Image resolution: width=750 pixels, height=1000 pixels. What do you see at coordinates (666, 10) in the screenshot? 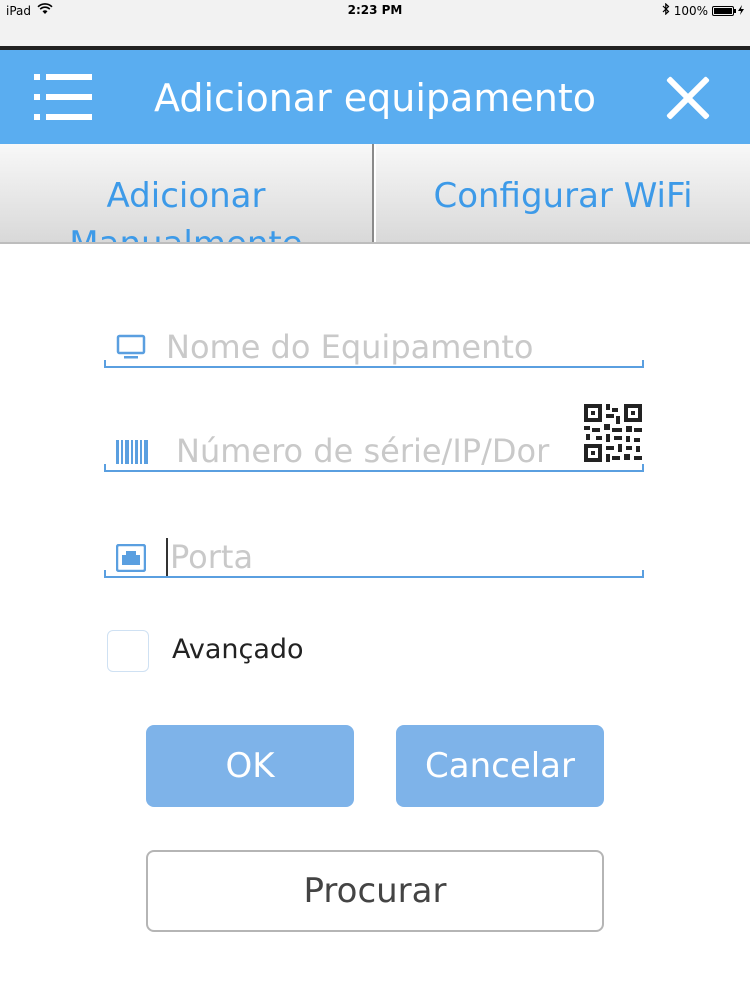
I see `bluetooth-icon` at bounding box center [666, 10].